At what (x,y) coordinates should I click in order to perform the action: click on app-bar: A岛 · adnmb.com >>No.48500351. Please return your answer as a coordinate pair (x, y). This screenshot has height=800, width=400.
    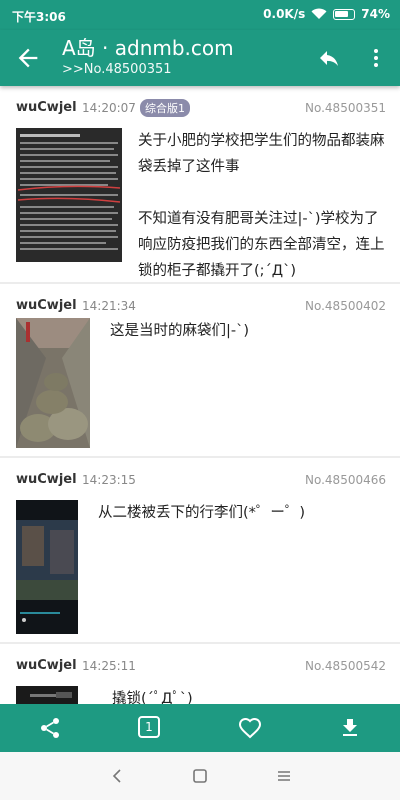
    Looking at the image, I should click on (200, 58).